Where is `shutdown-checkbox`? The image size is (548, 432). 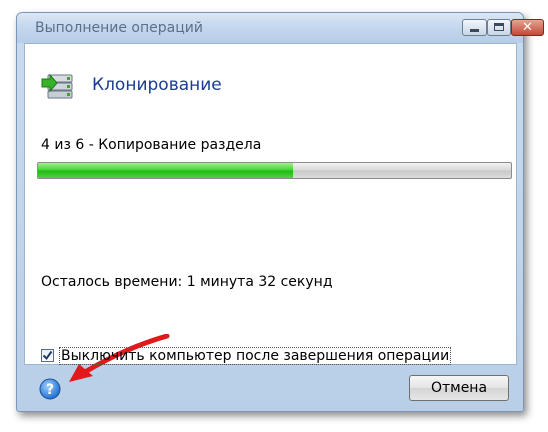
shutdown-checkbox is located at coordinates (47, 355).